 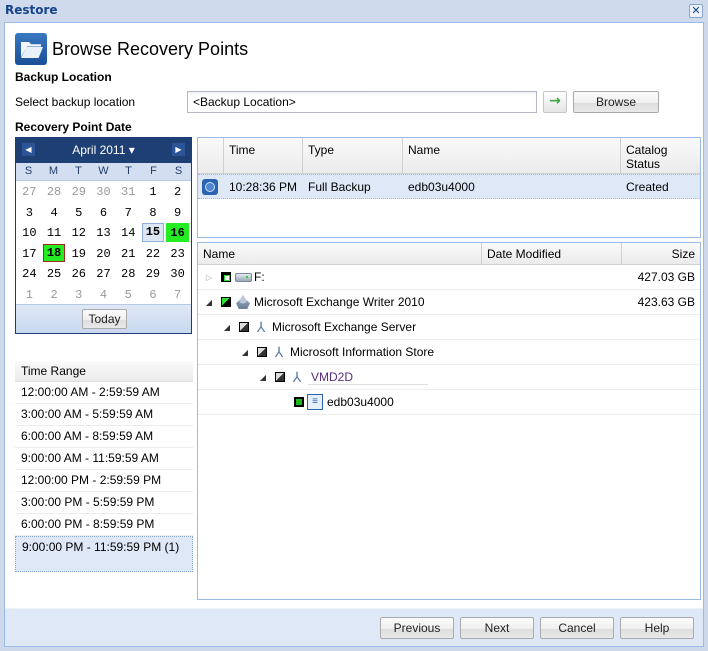 What do you see at coordinates (441, 186) in the screenshot?
I see `recovery-point-name: edb03u4000` at bounding box center [441, 186].